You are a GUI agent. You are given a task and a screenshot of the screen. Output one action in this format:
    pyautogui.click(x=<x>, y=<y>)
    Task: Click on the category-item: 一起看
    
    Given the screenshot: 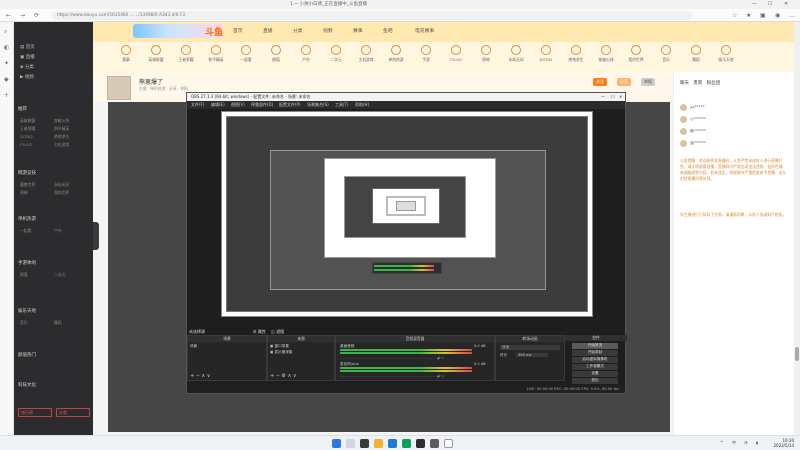 What is the action you would take?
    pyautogui.click(x=246, y=54)
    